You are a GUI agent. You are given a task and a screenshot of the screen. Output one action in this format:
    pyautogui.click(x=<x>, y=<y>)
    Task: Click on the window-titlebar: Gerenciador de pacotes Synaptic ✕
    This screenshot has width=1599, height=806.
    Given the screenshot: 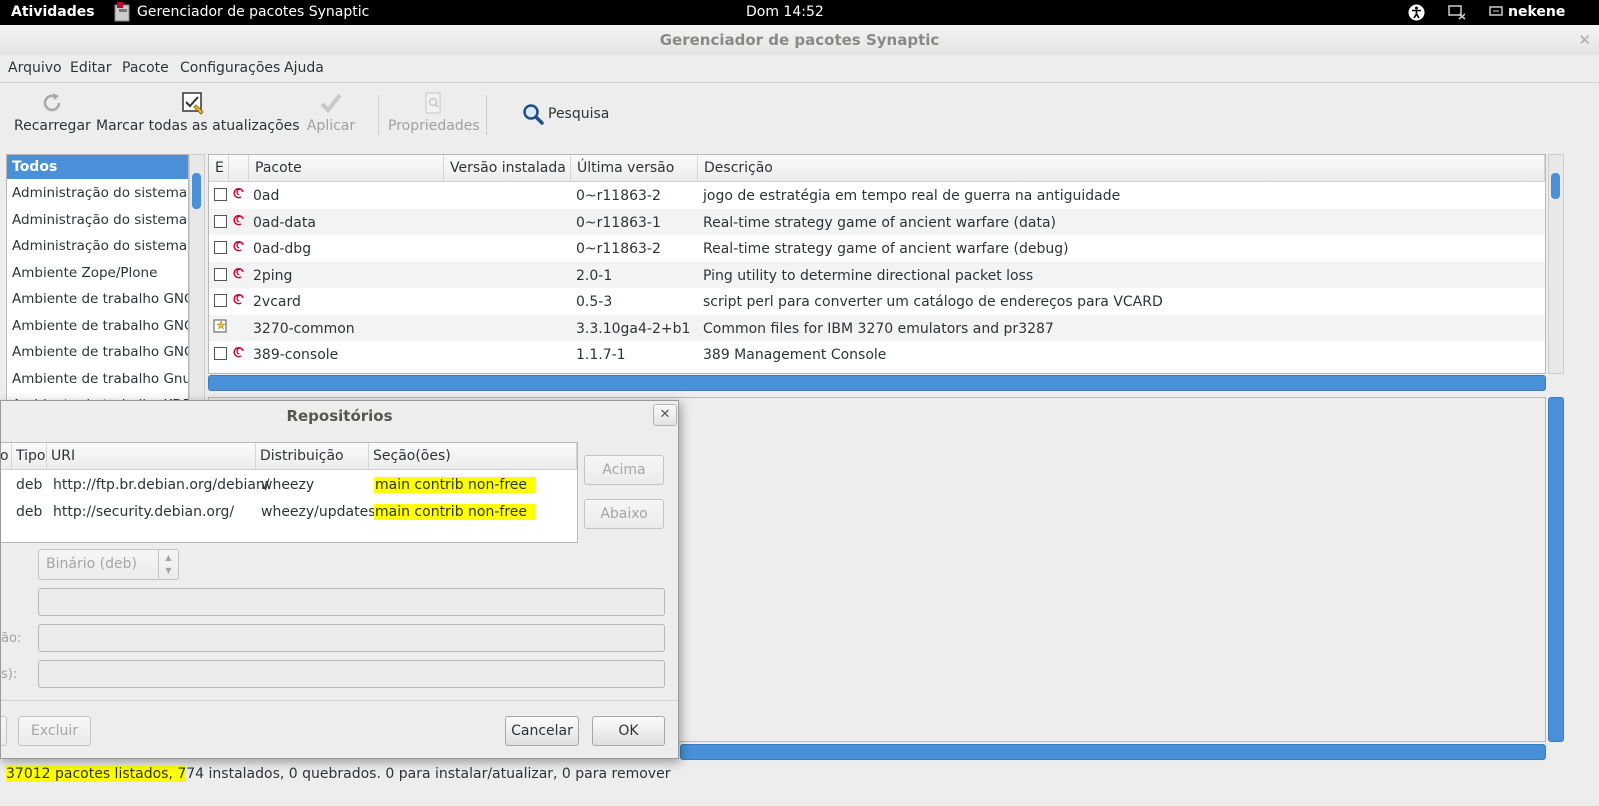 What is the action you would take?
    pyautogui.click(x=799, y=40)
    